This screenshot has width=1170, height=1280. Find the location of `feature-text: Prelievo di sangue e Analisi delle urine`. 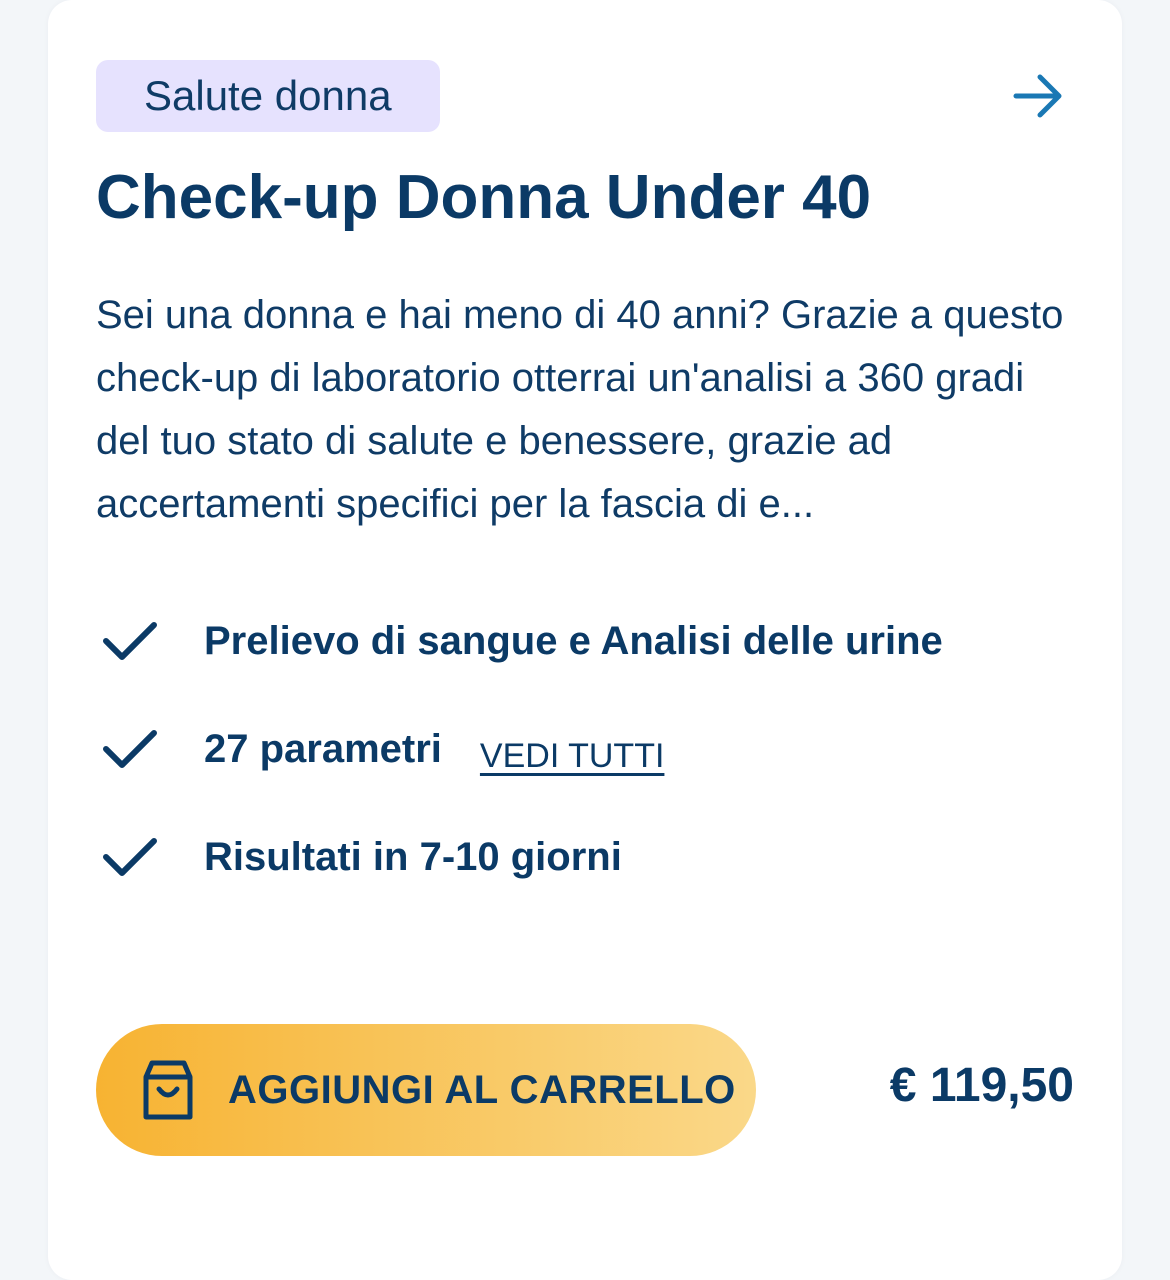

feature-text: Prelievo di sangue e Analisi delle urine is located at coordinates (573, 640).